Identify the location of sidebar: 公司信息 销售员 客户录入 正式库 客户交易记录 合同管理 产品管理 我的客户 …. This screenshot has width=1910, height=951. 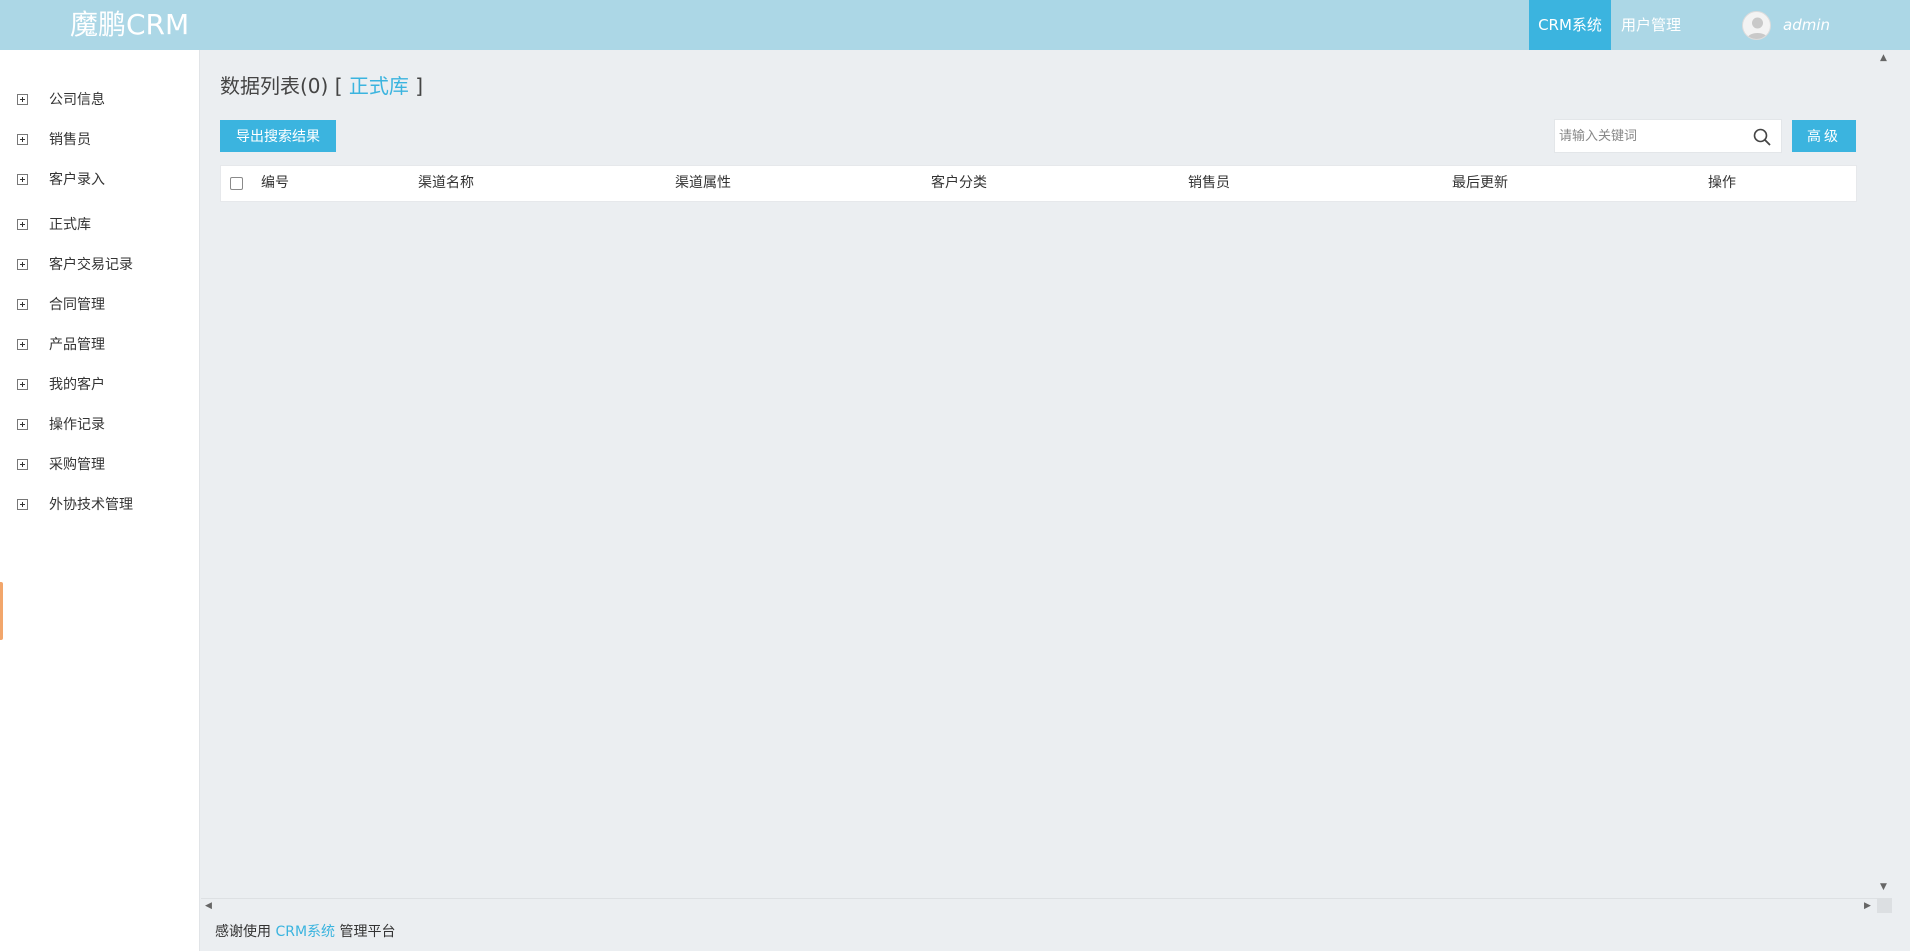
(100, 500).